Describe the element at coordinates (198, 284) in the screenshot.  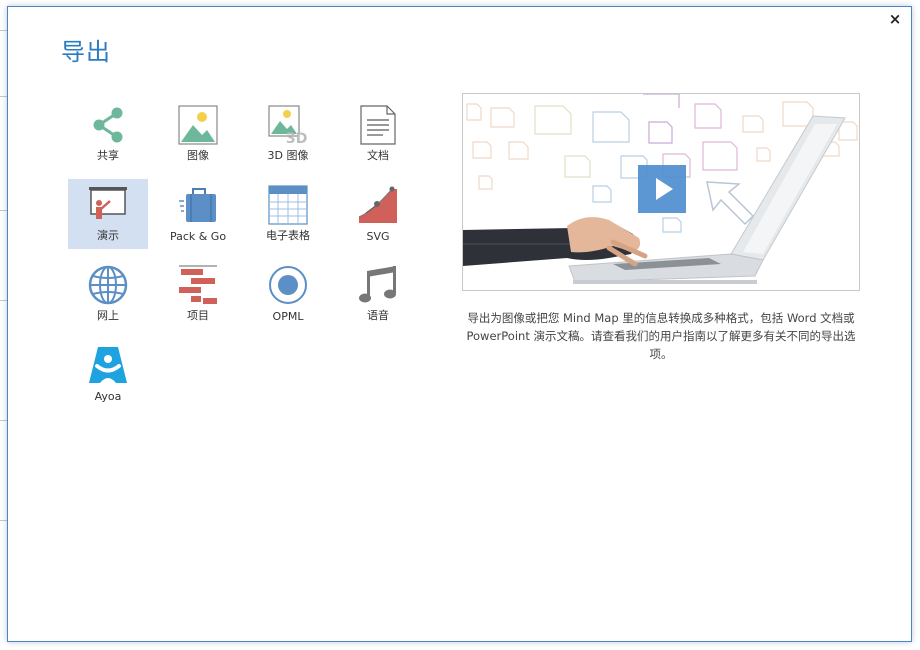
I see `project-gantt-icon` at that location.